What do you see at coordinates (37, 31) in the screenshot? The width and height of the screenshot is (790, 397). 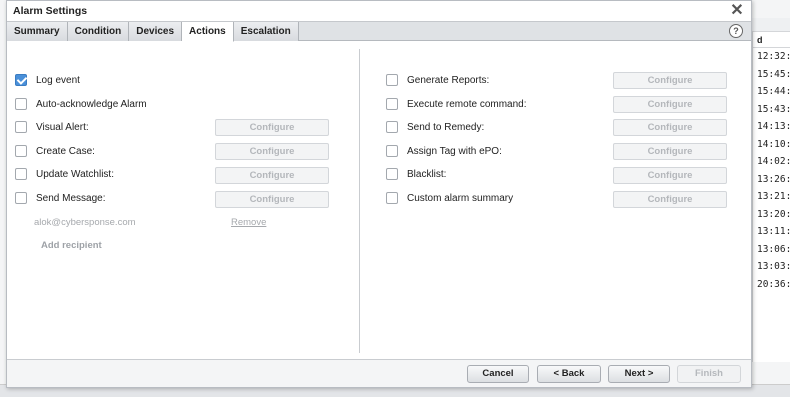 I see `tab-summary: Summary` at bounding box center [37, 31].